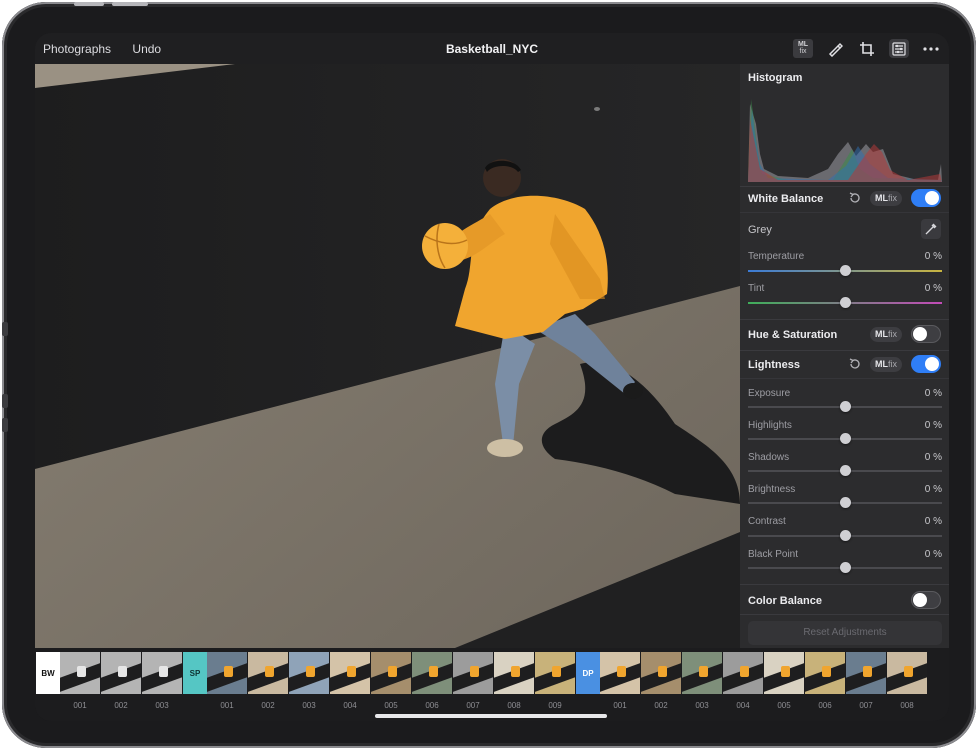 This screenshot has width=978, height=750. I want to click on ml-badge-top: ML, so click(803, 44).